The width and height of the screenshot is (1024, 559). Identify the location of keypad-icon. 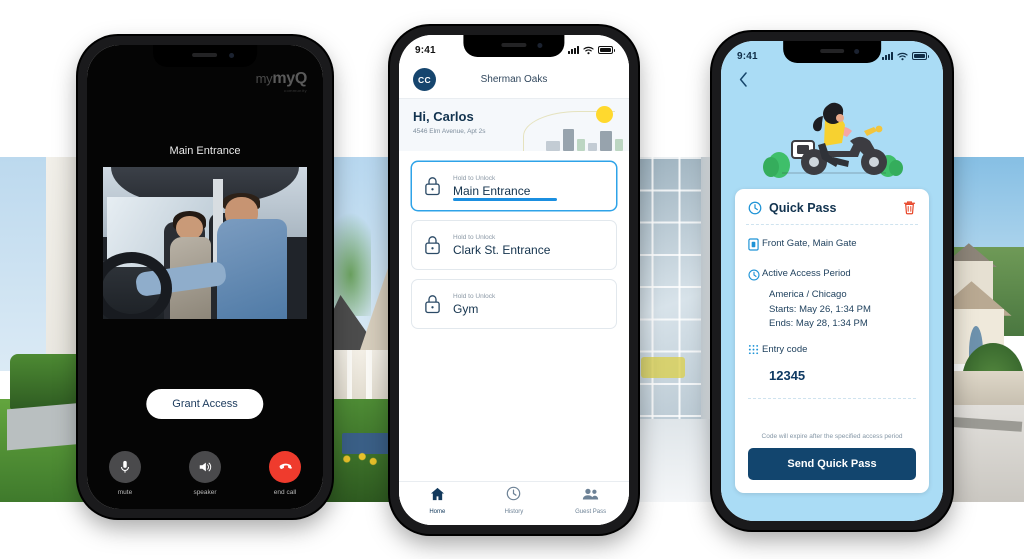
(755, 353).